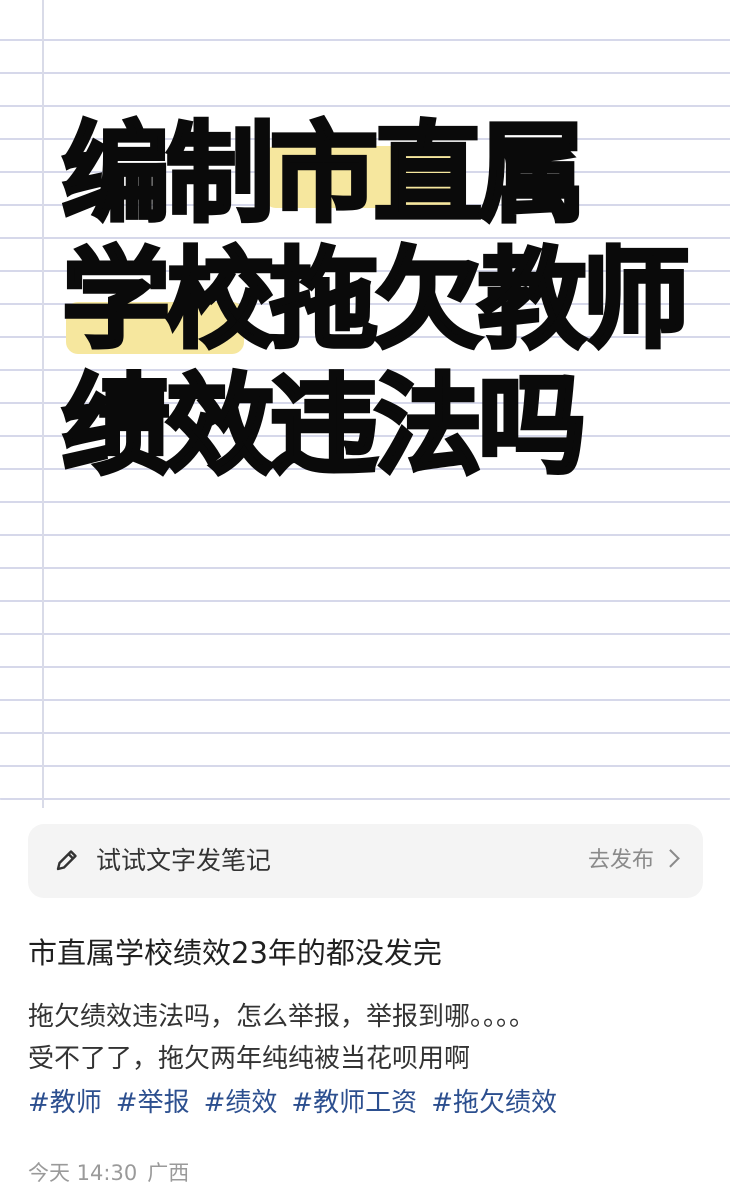  What do you see at coordinates (184, 860) in the screenshot?
I see `prompt-text: 试试文字发笔记` at bounding box center [184, 860].